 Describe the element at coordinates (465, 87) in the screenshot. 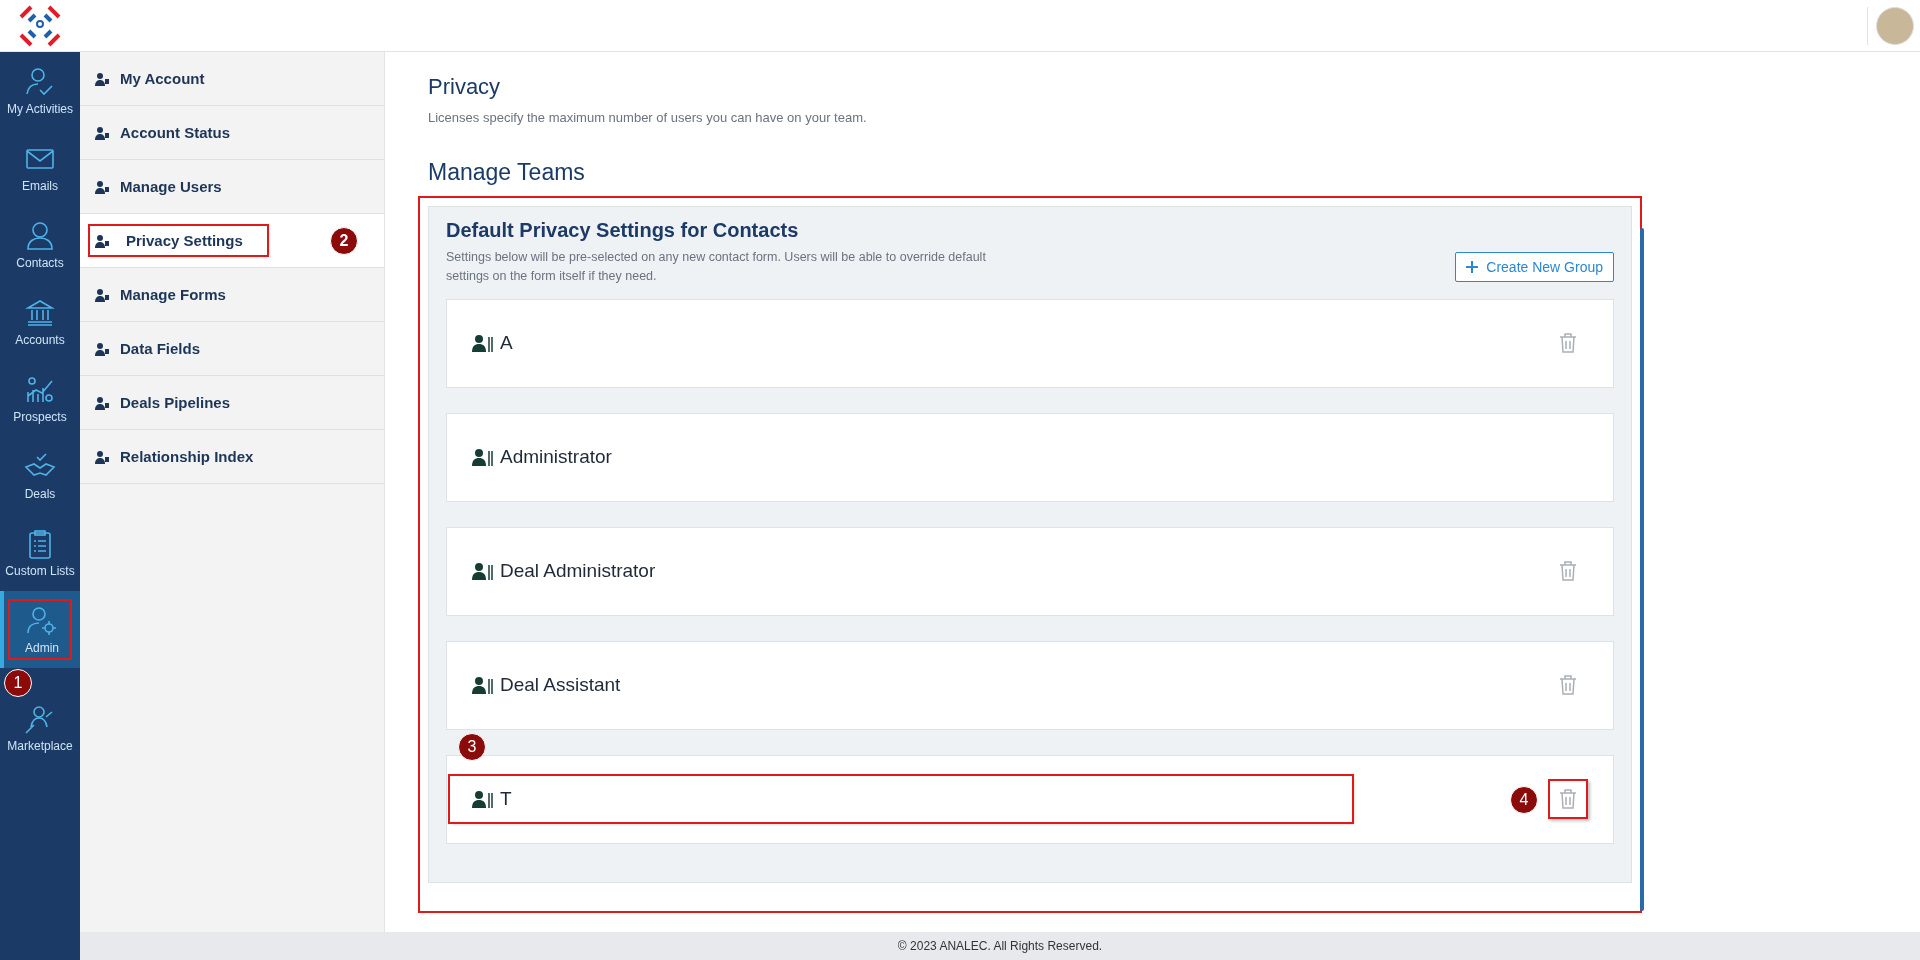

I see `page-title: Privacy` at that location.